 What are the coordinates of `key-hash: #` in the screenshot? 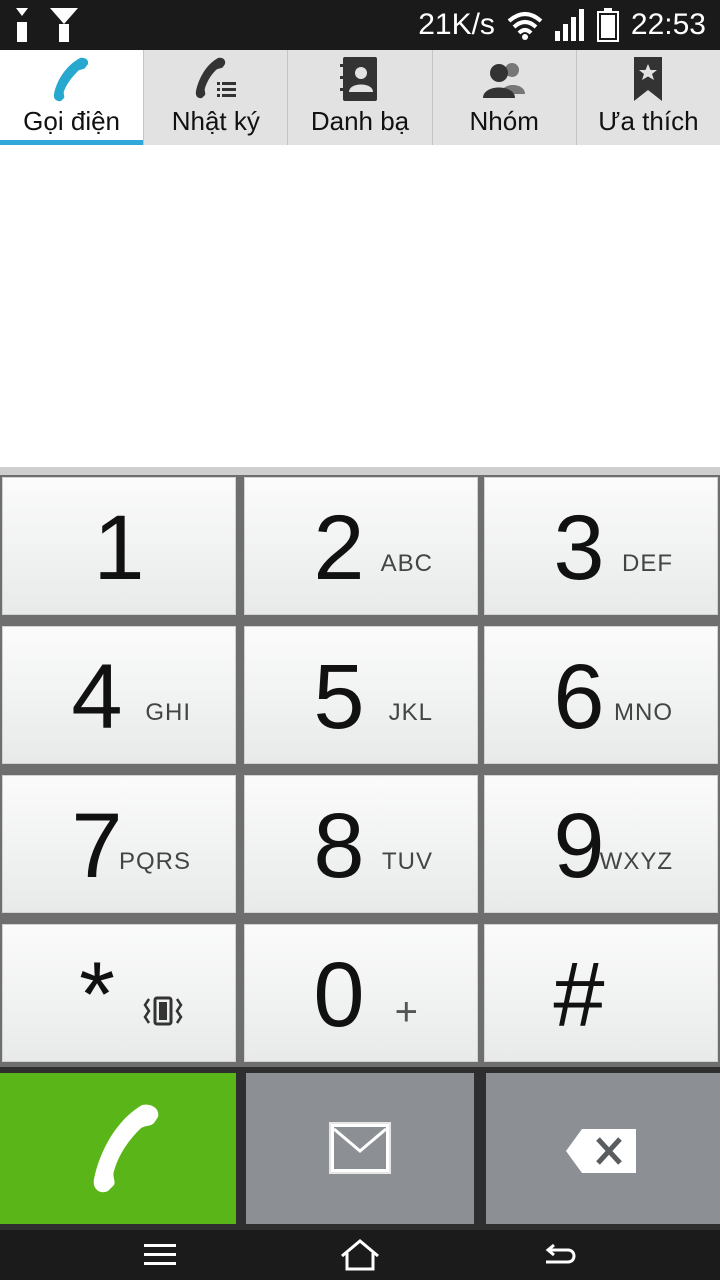 It's located at (601, 993).